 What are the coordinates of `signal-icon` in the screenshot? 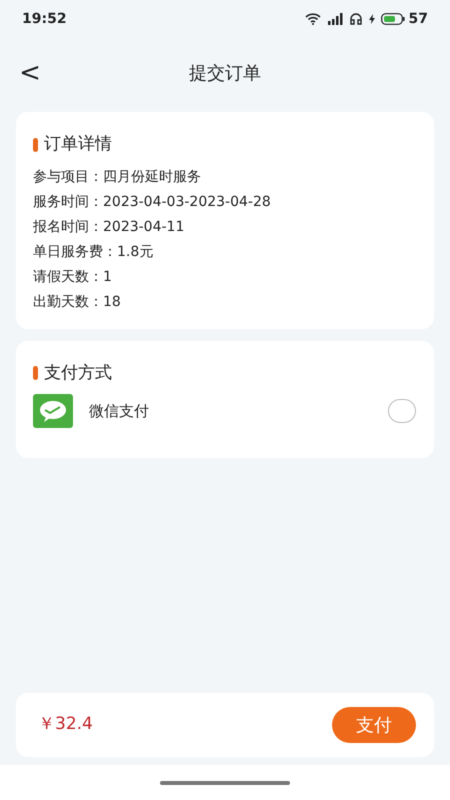 It's located at (334, 19).